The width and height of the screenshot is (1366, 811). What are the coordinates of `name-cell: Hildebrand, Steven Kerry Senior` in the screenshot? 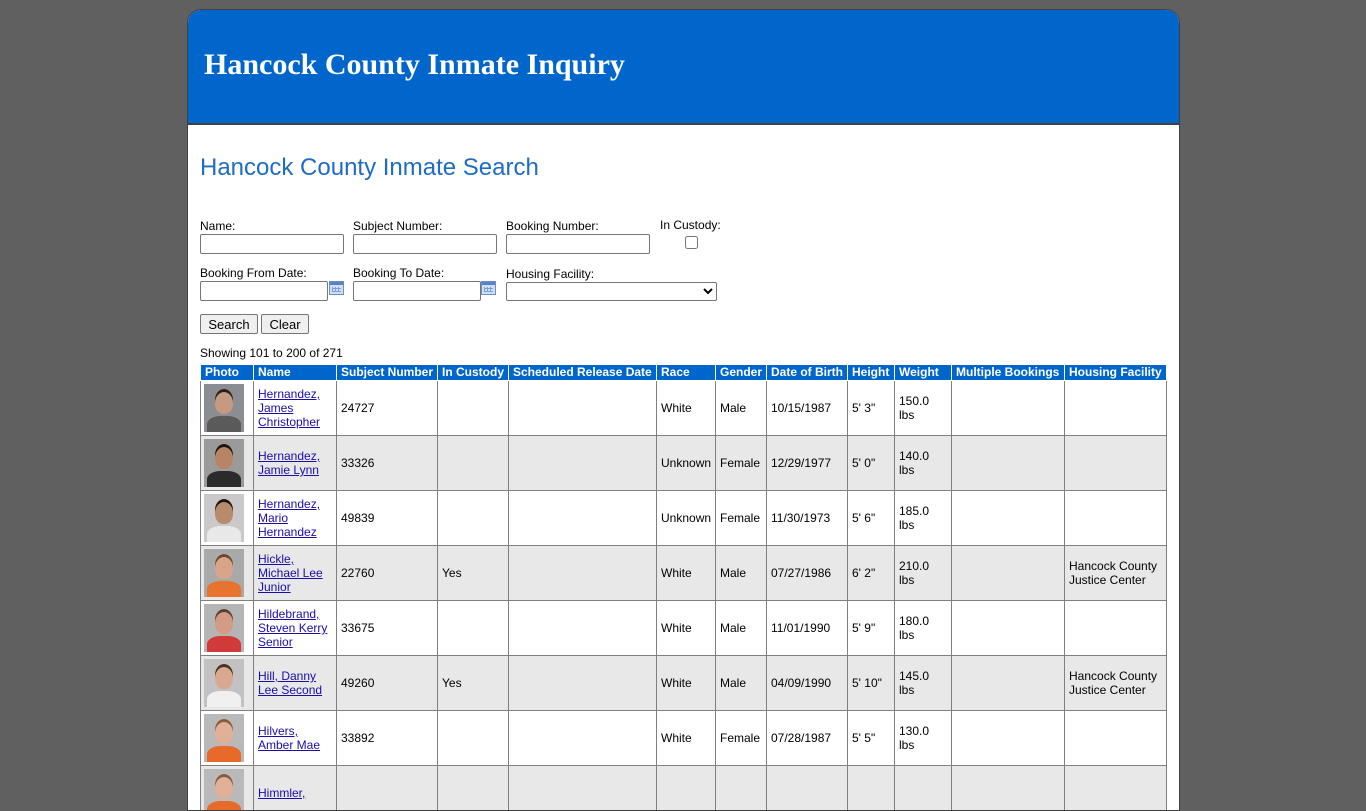 It's located at (295, 628).